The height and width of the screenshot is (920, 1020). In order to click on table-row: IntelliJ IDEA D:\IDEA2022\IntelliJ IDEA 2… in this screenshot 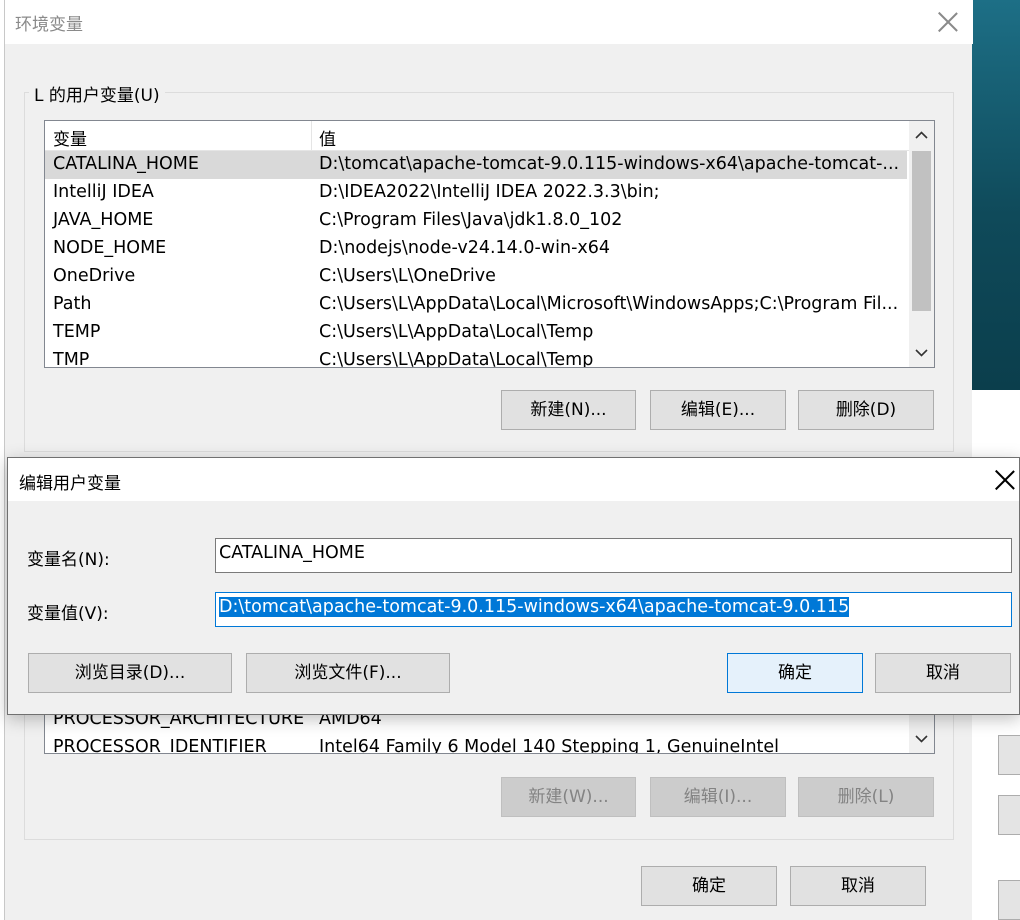, I will do `click(476, 193)`.